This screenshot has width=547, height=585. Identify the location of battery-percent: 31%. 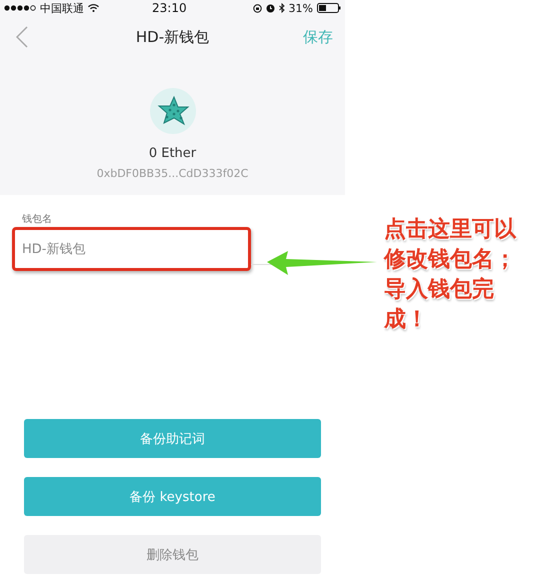
(300, 8).